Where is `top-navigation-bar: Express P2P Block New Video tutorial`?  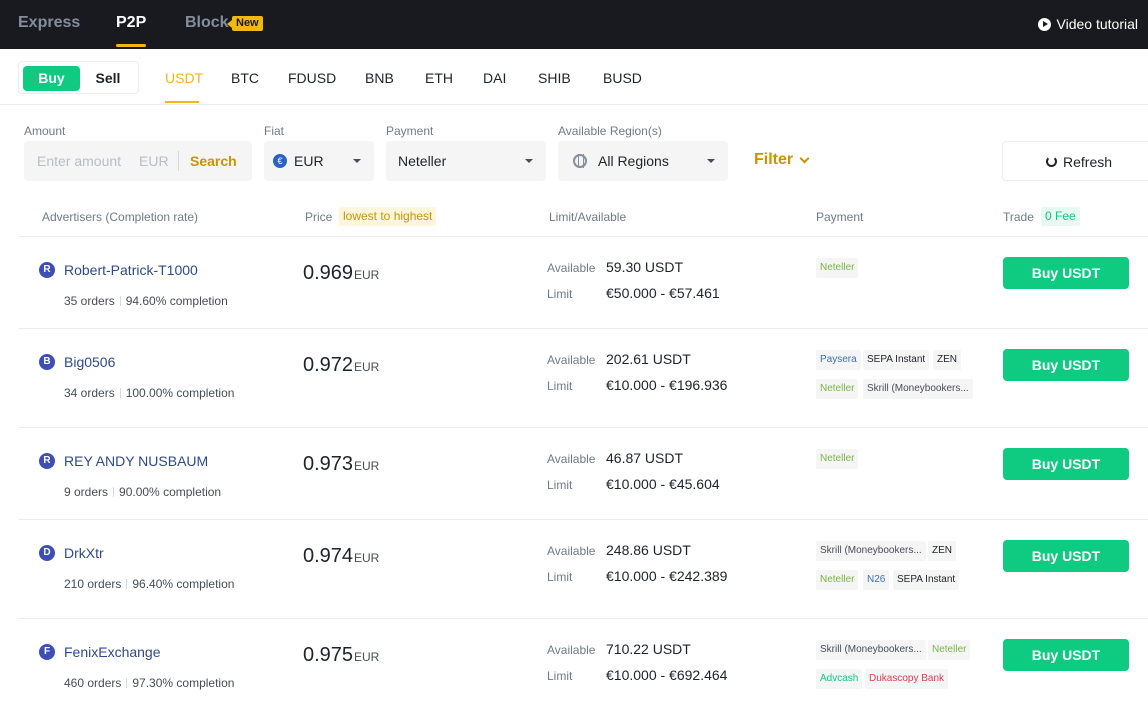 top-navigation-bar: Express P2P Block New Video tutorial is located at coordinates (574, 24).